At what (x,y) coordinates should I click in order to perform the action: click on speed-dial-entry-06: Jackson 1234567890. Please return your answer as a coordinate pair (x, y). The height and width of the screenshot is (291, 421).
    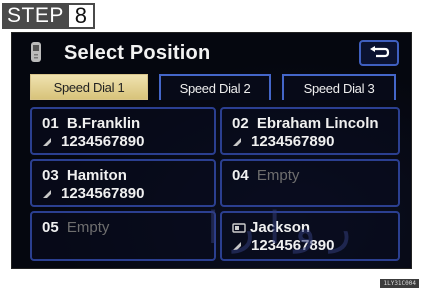
    Looking at the image, I should click on (310, 236).